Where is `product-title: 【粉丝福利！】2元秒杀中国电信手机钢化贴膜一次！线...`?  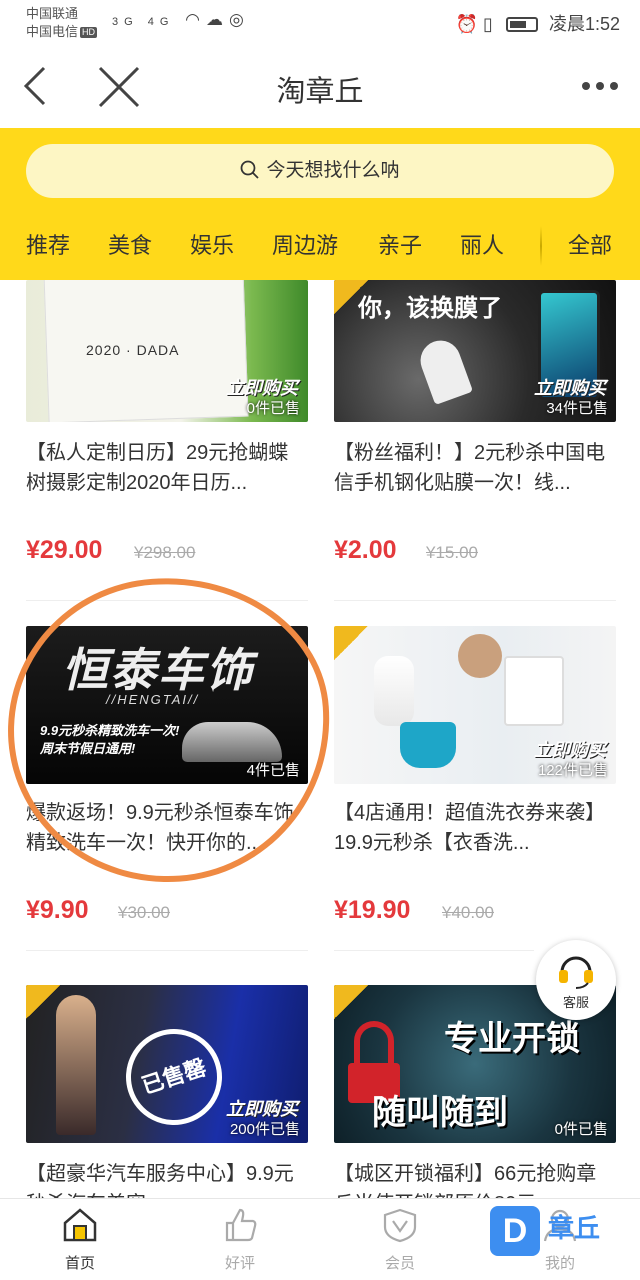
product-title: 【粉丝福利！】2元秒杀中国电信手机钢化贴膜一次！线... is located at coordinates (470, 468).